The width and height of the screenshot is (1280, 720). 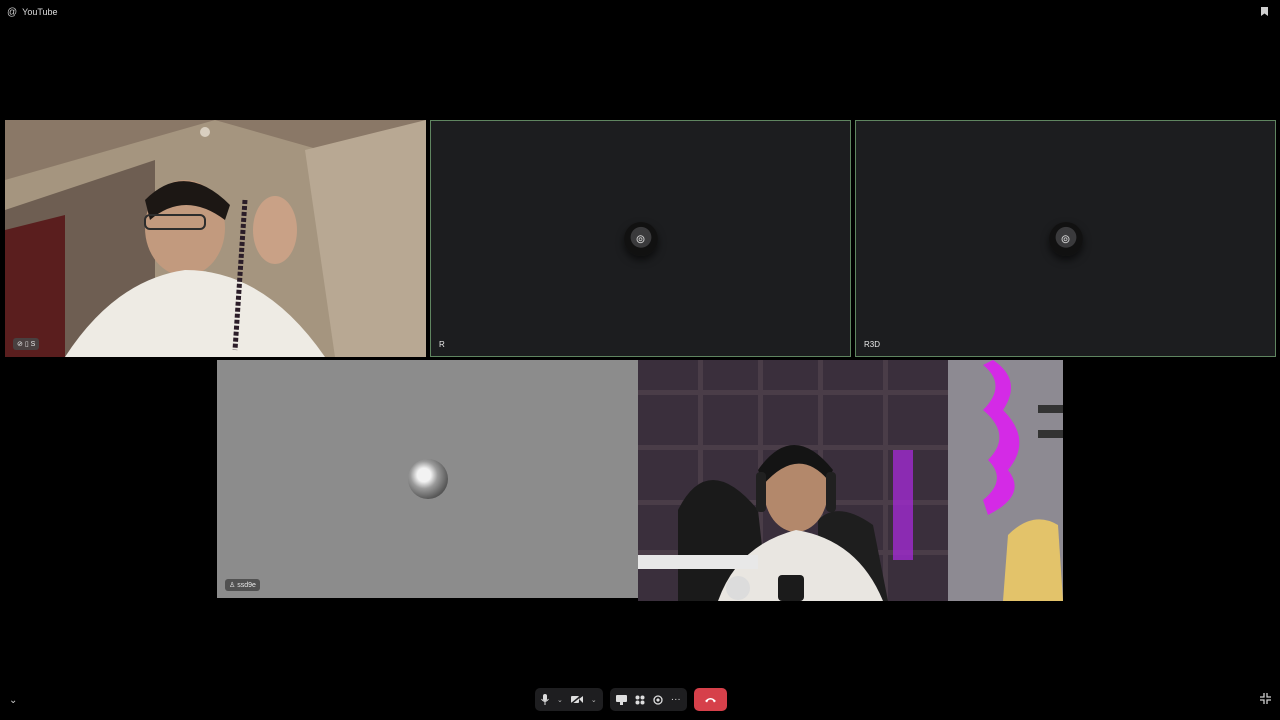 I want to click on avatar, so click(x=427, y=479).